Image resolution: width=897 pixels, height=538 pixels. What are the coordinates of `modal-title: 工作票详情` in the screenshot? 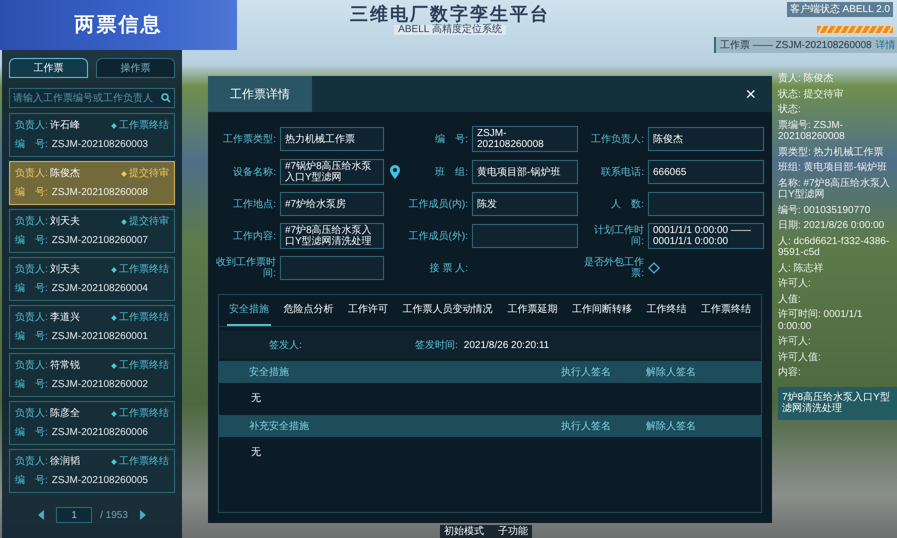 It's located at (260, 94).